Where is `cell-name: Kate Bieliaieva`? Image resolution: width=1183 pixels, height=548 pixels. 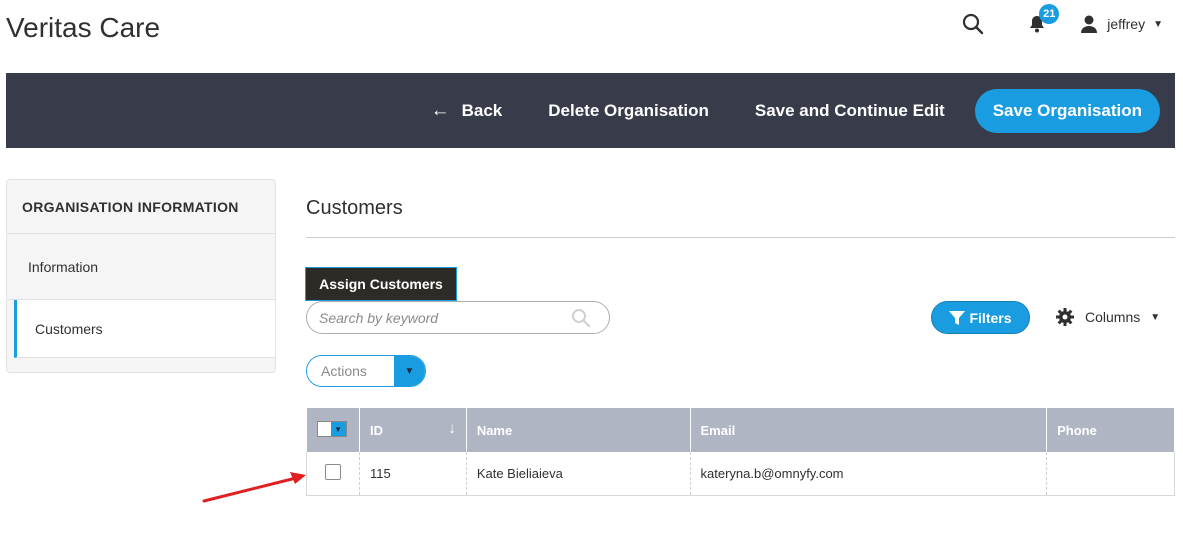 cell-name: Kate Bieliaieva is located at coordinates (578, 474).